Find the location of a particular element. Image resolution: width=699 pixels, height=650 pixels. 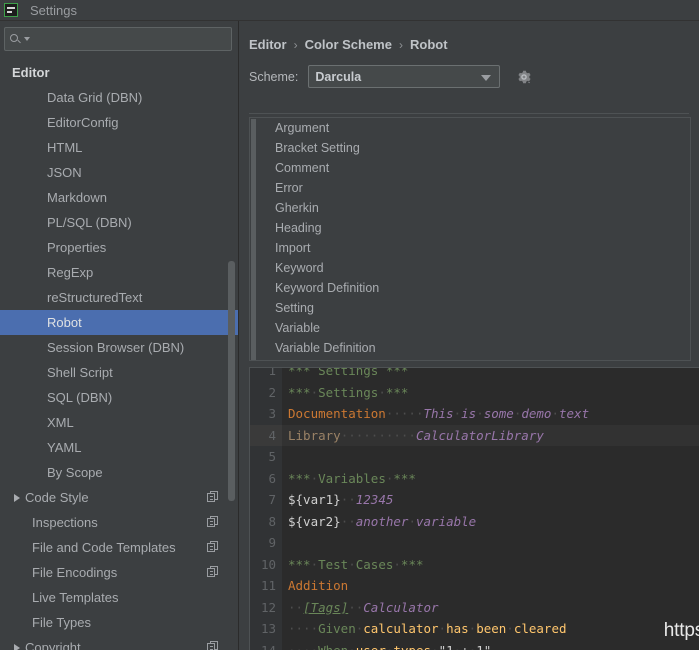

code-token: has is located at coordinates (457, 628).